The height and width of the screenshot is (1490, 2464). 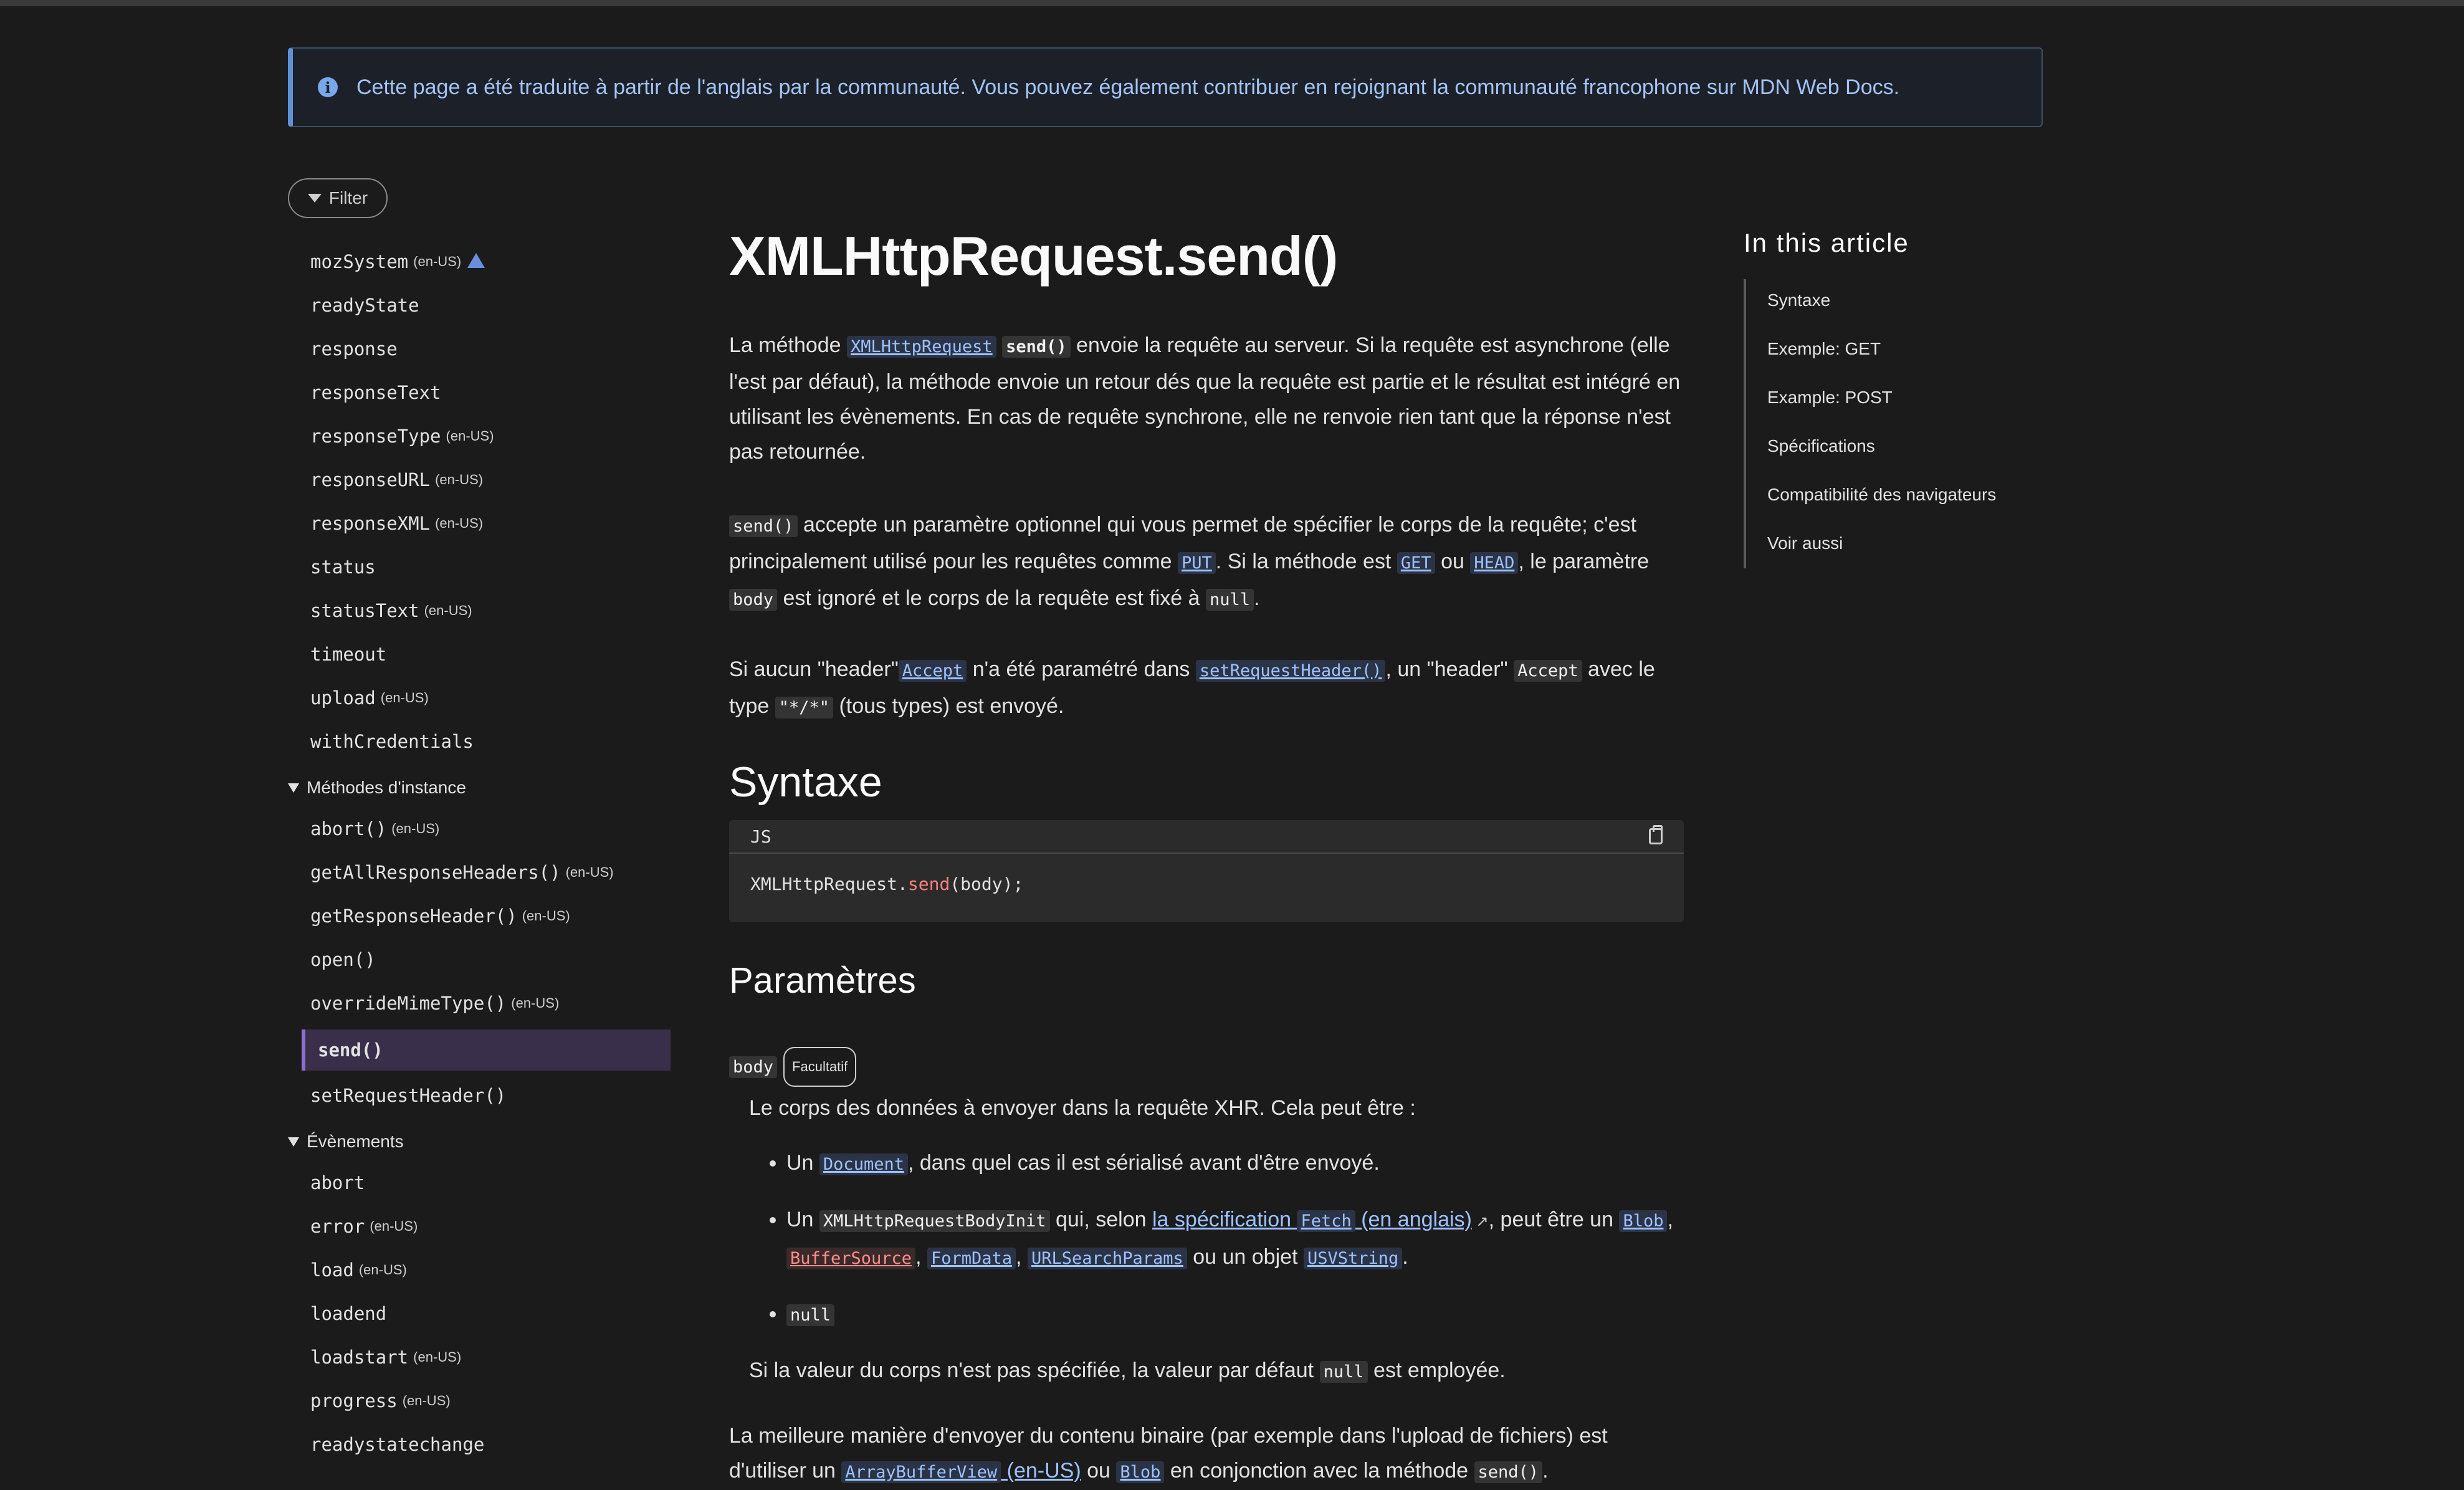 I want to click on sidebar-item-loadstart: loadstart (en-US), so click(x=386, y=1357).